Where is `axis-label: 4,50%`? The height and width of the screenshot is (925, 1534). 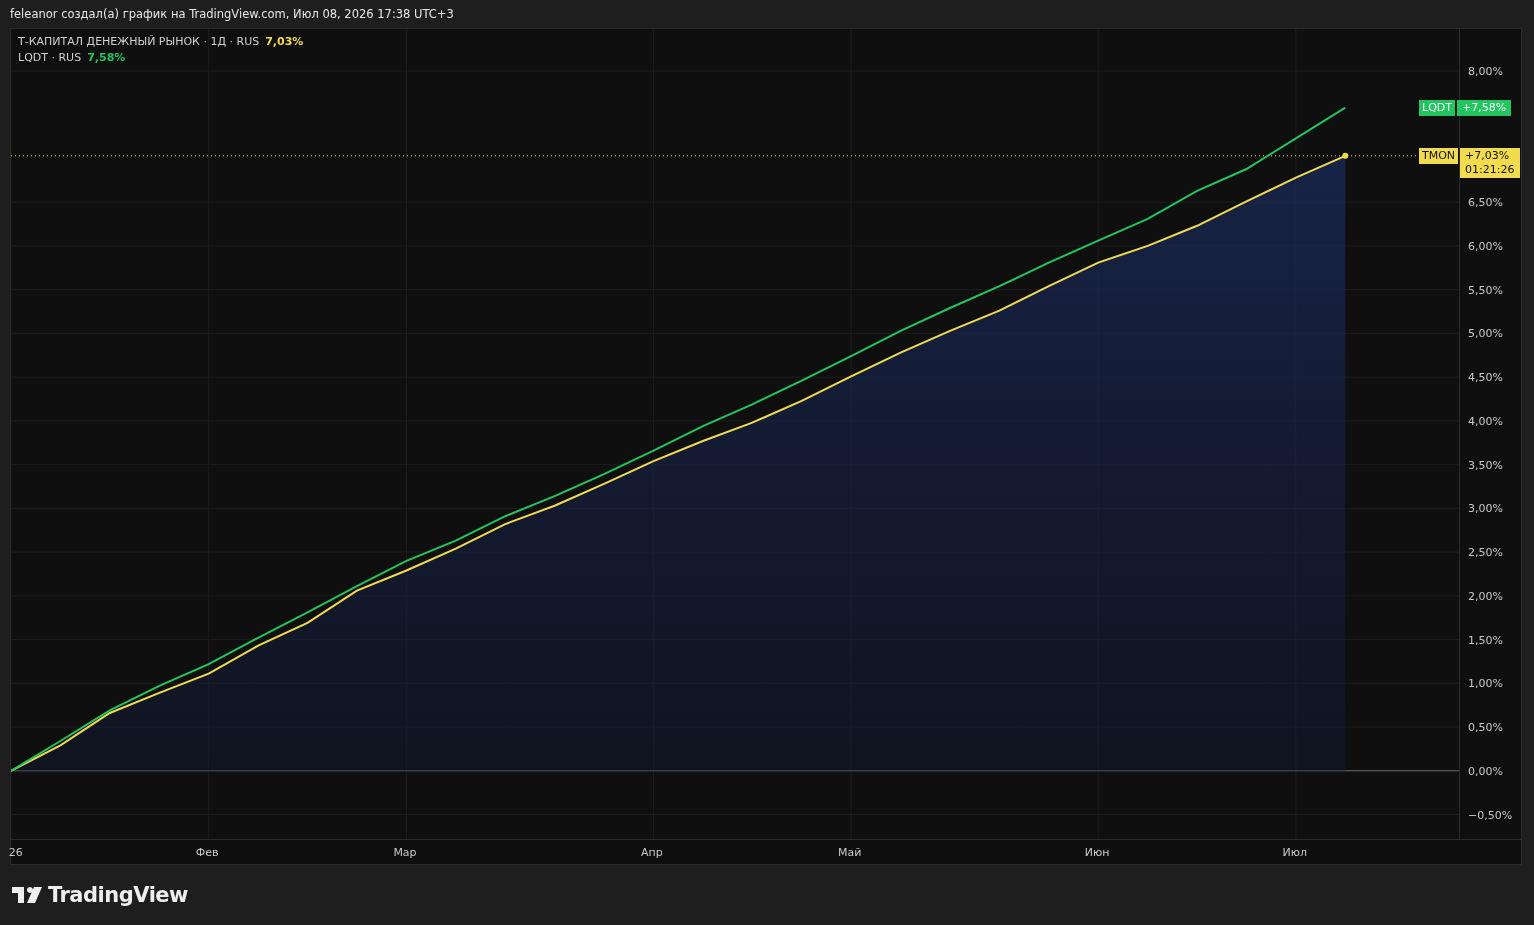 axis-label: 4,50% is located at coordinates (1485, 377).